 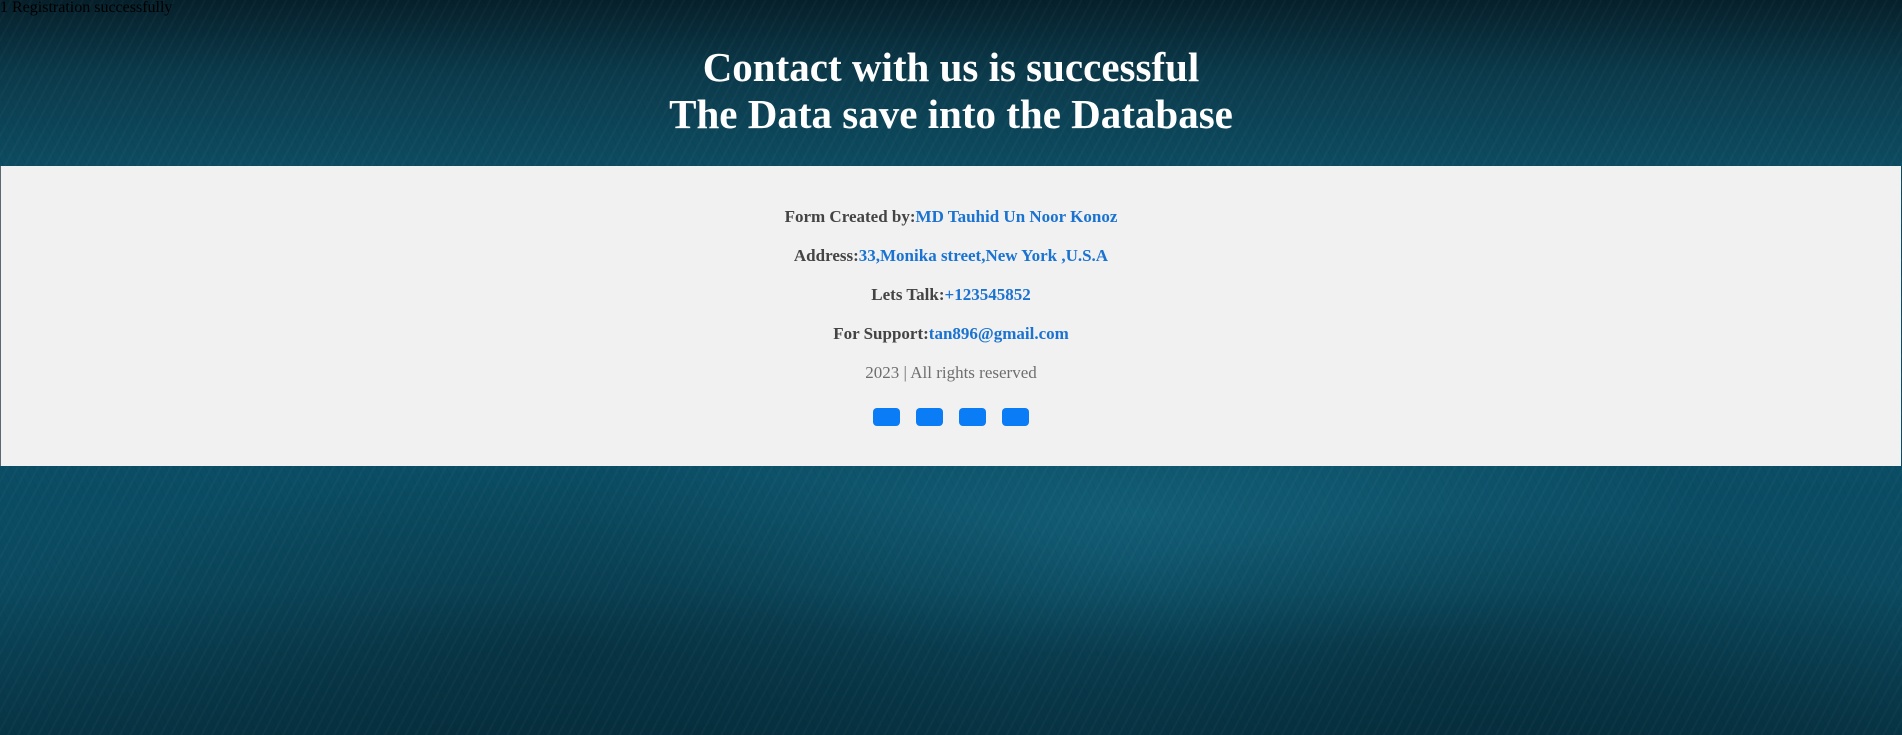 I want to click on address-value: 33,Monika street,New York ,U.S.A, so click(x=983, y=255).